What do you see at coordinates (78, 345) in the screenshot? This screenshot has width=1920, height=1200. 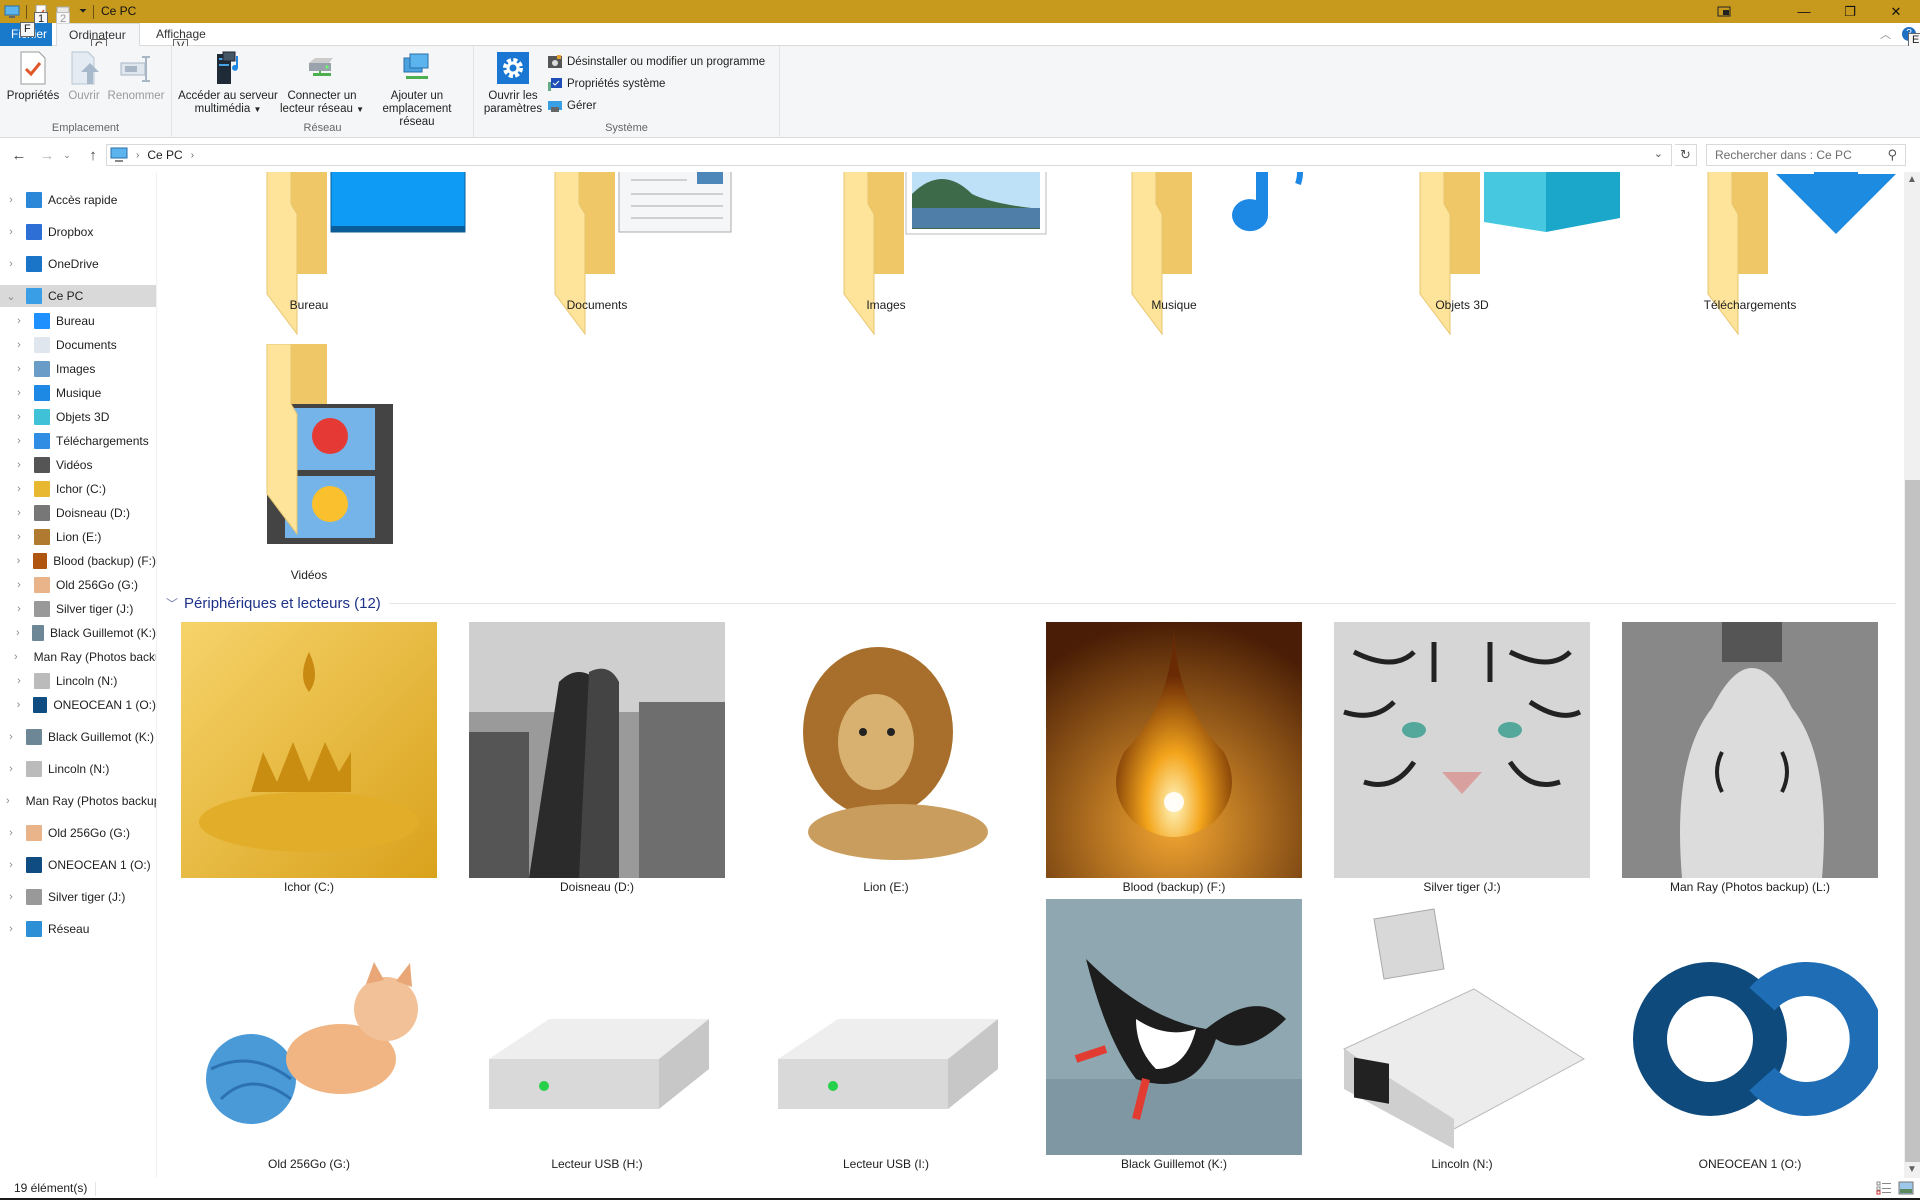 I see `tree-item: › Documents` at bounding box center [78, 345].